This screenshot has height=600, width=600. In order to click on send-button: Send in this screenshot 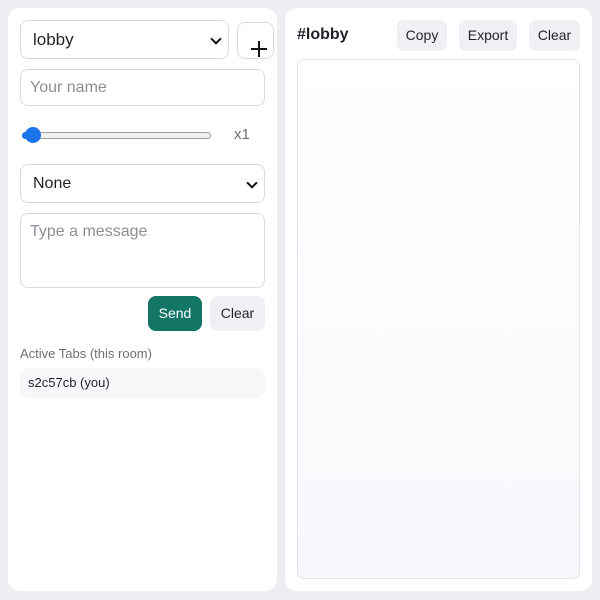, I will do `click(175, 313)`.